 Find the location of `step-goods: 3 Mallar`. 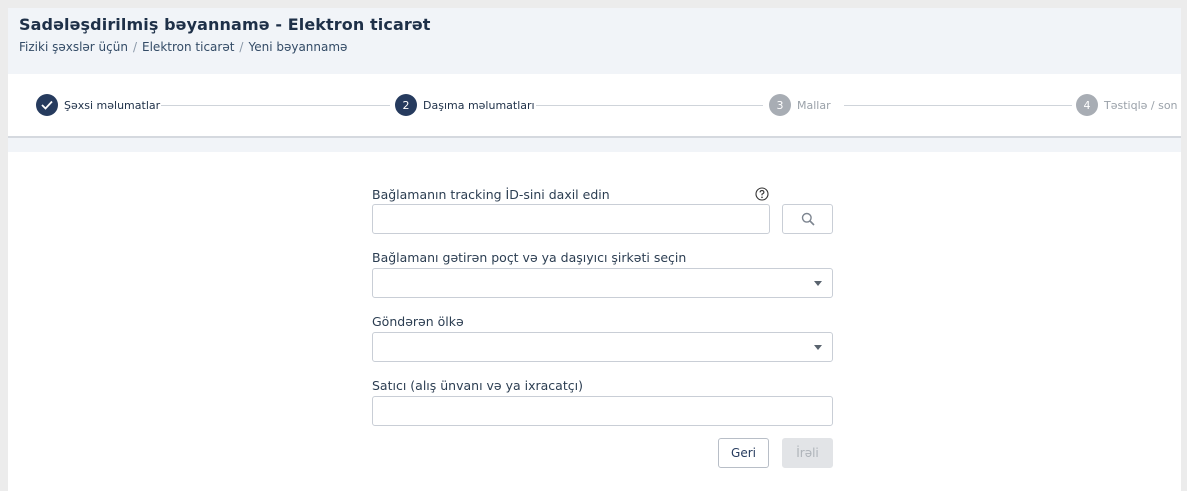

step-goods: 3 Mallar is located at coordinates (800, 105).